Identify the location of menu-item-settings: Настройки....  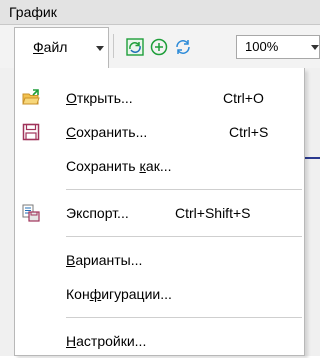
(159, 341).